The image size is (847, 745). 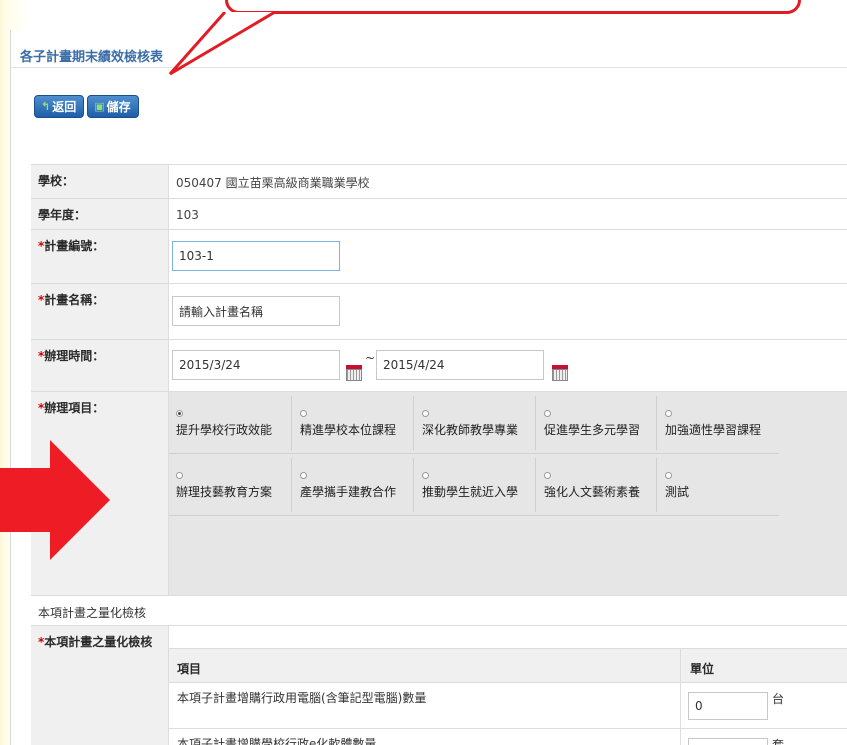 What do you see at coordinates (439, 181) in the screenshot?
I see `school-row: 學校： 050407 國立苗栗高級商業職業學校` at bounding box center [439, 181].